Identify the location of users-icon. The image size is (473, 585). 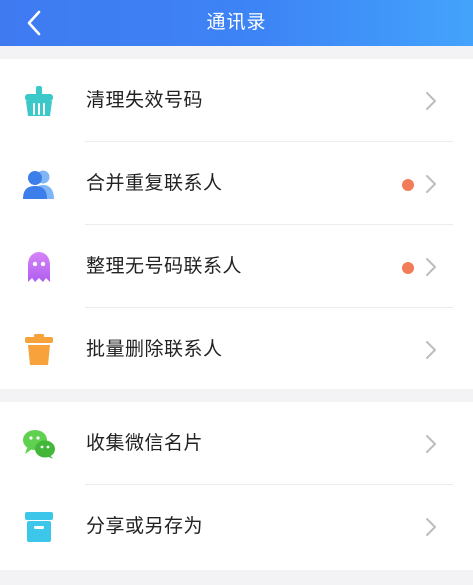
(38, 184).